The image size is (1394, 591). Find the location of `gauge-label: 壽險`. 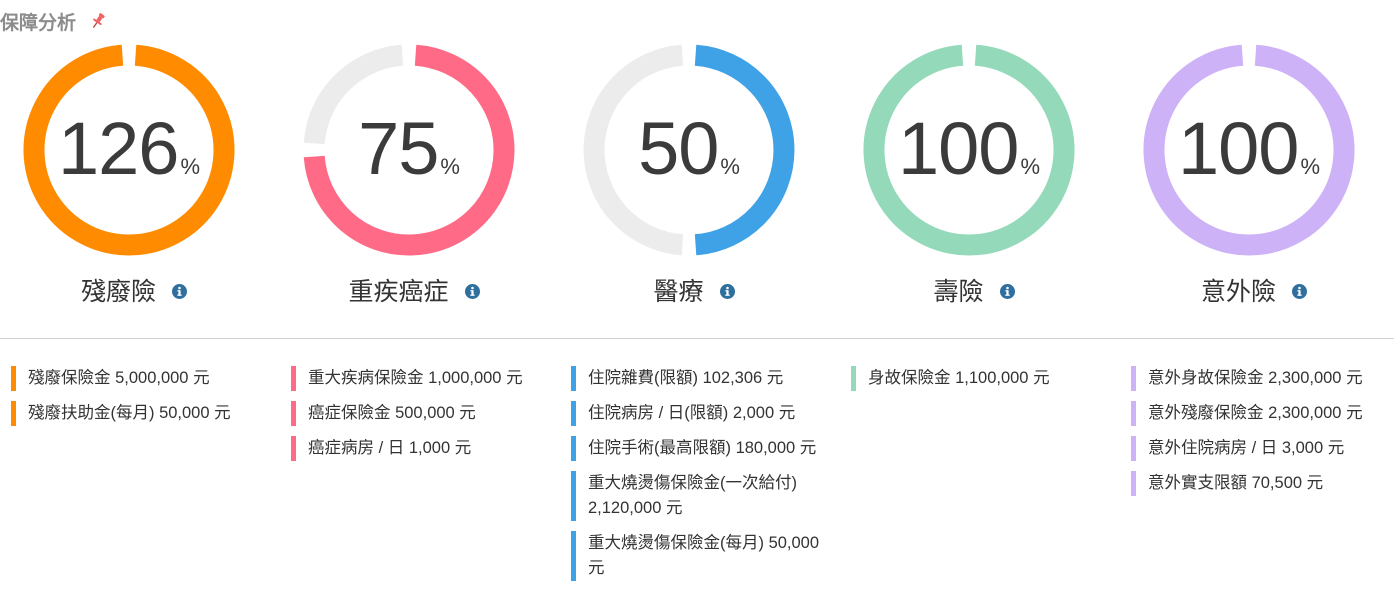

gauge-label: 壽險 is located at coordinates (969, 290).